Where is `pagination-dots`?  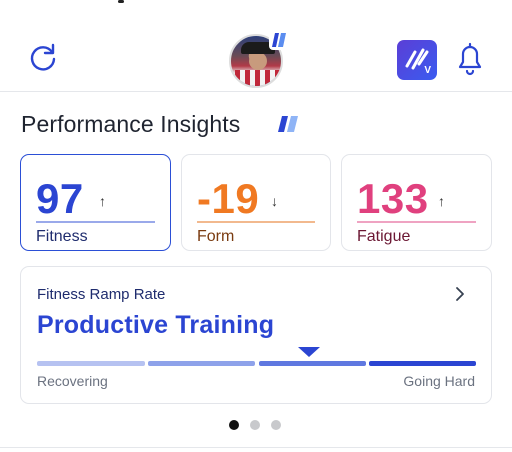 pagination-dots is located at coordinates (257, 426).